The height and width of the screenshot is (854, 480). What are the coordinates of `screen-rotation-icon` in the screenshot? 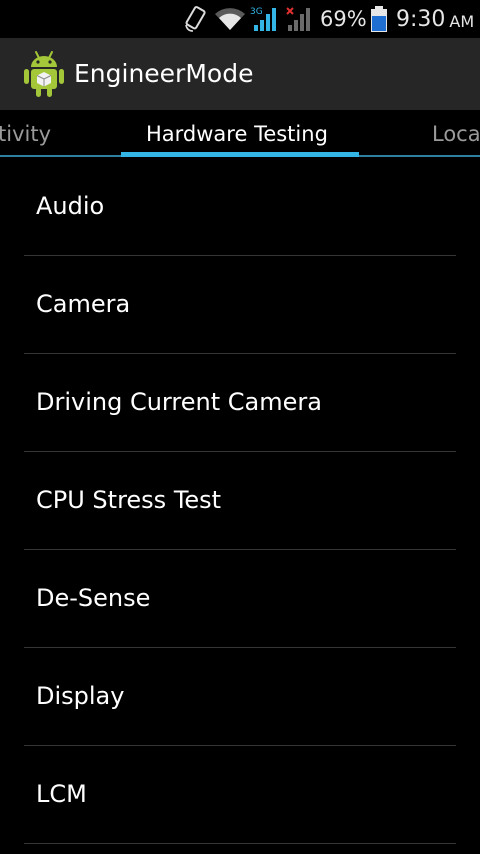 It's located at (196, 19).